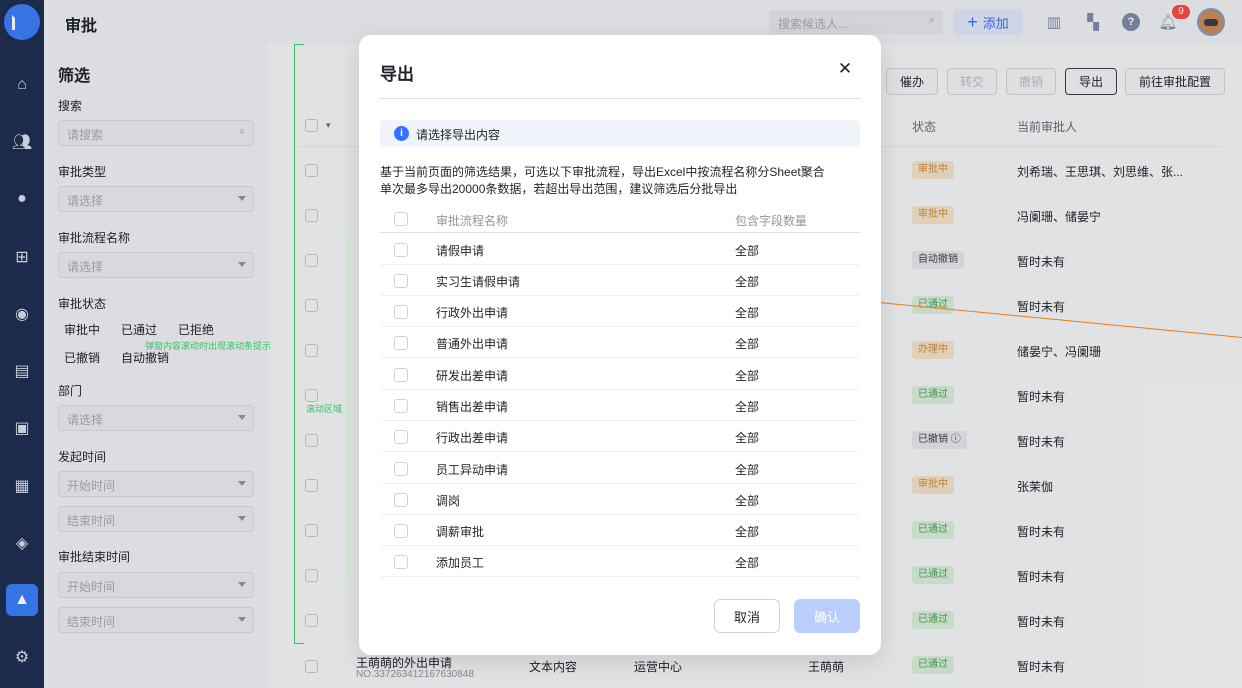 Image resolution: width=1242 pixels, height=688 pixels. What do you see at coordinates (208, 346) in the screenshot?
I see `guide-label-scrollbar: 弹窗内容滚动时出现滚动条提示` at bounding box center [208, 346].